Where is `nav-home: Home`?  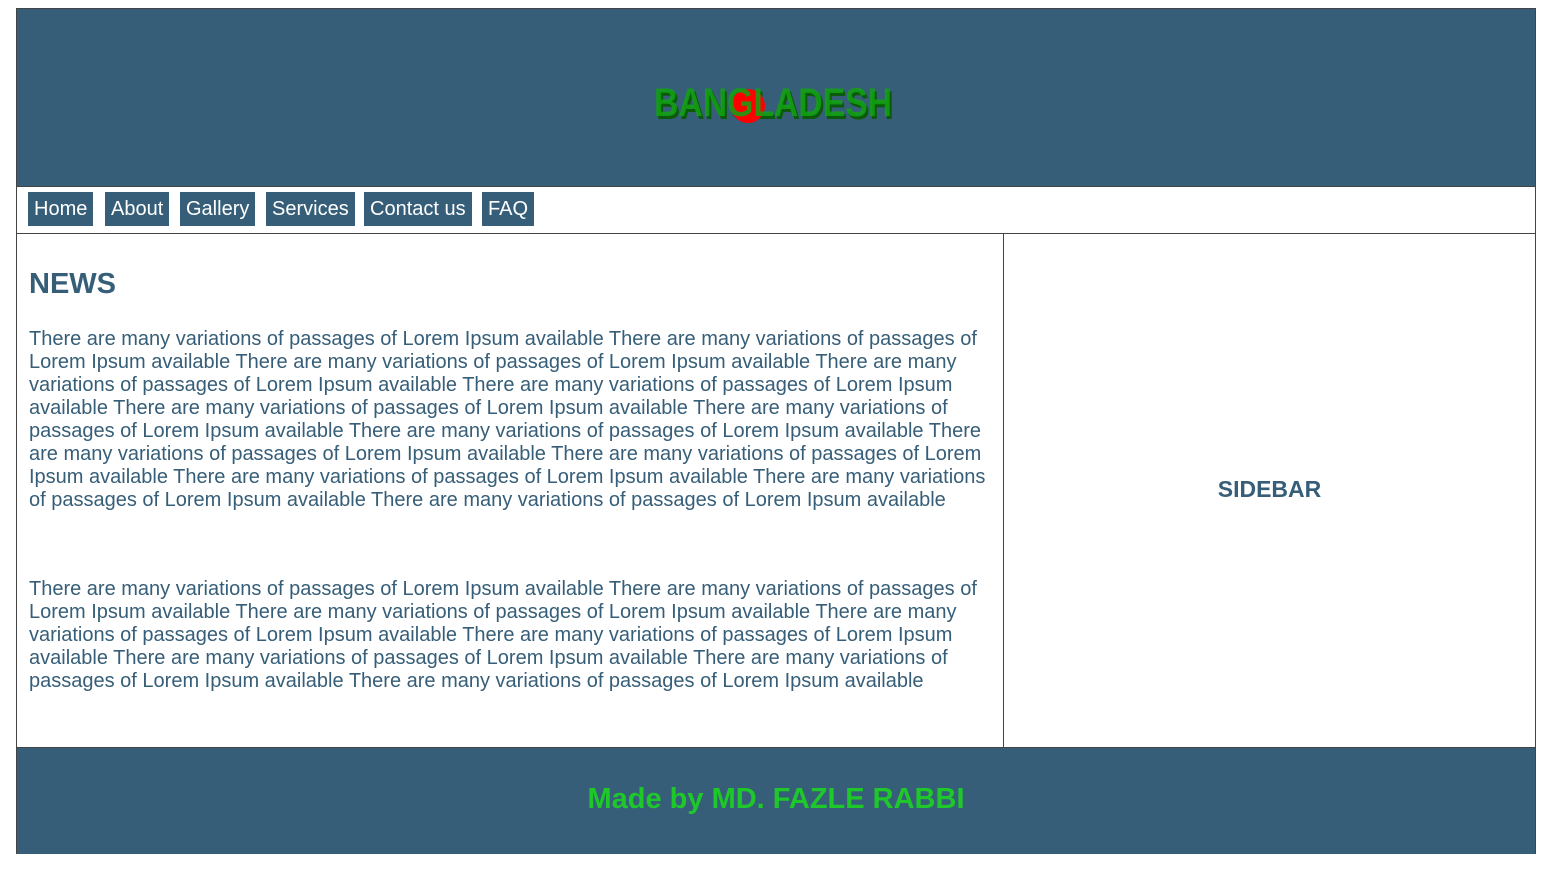 nav-home: Home is located at coordinates (61, 209).